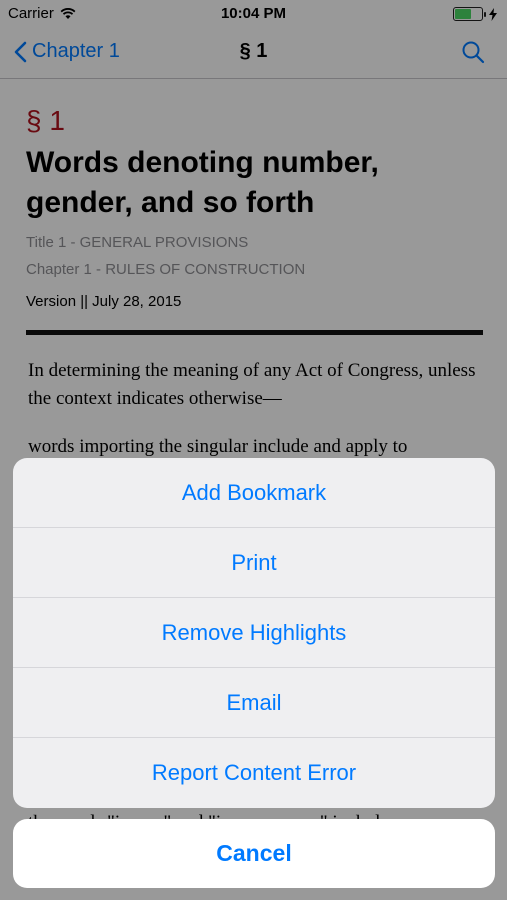  Describe the element at coordinates (254, 773) in the screenshot. I see `report-content-error-button: Report Content Error` at that location.